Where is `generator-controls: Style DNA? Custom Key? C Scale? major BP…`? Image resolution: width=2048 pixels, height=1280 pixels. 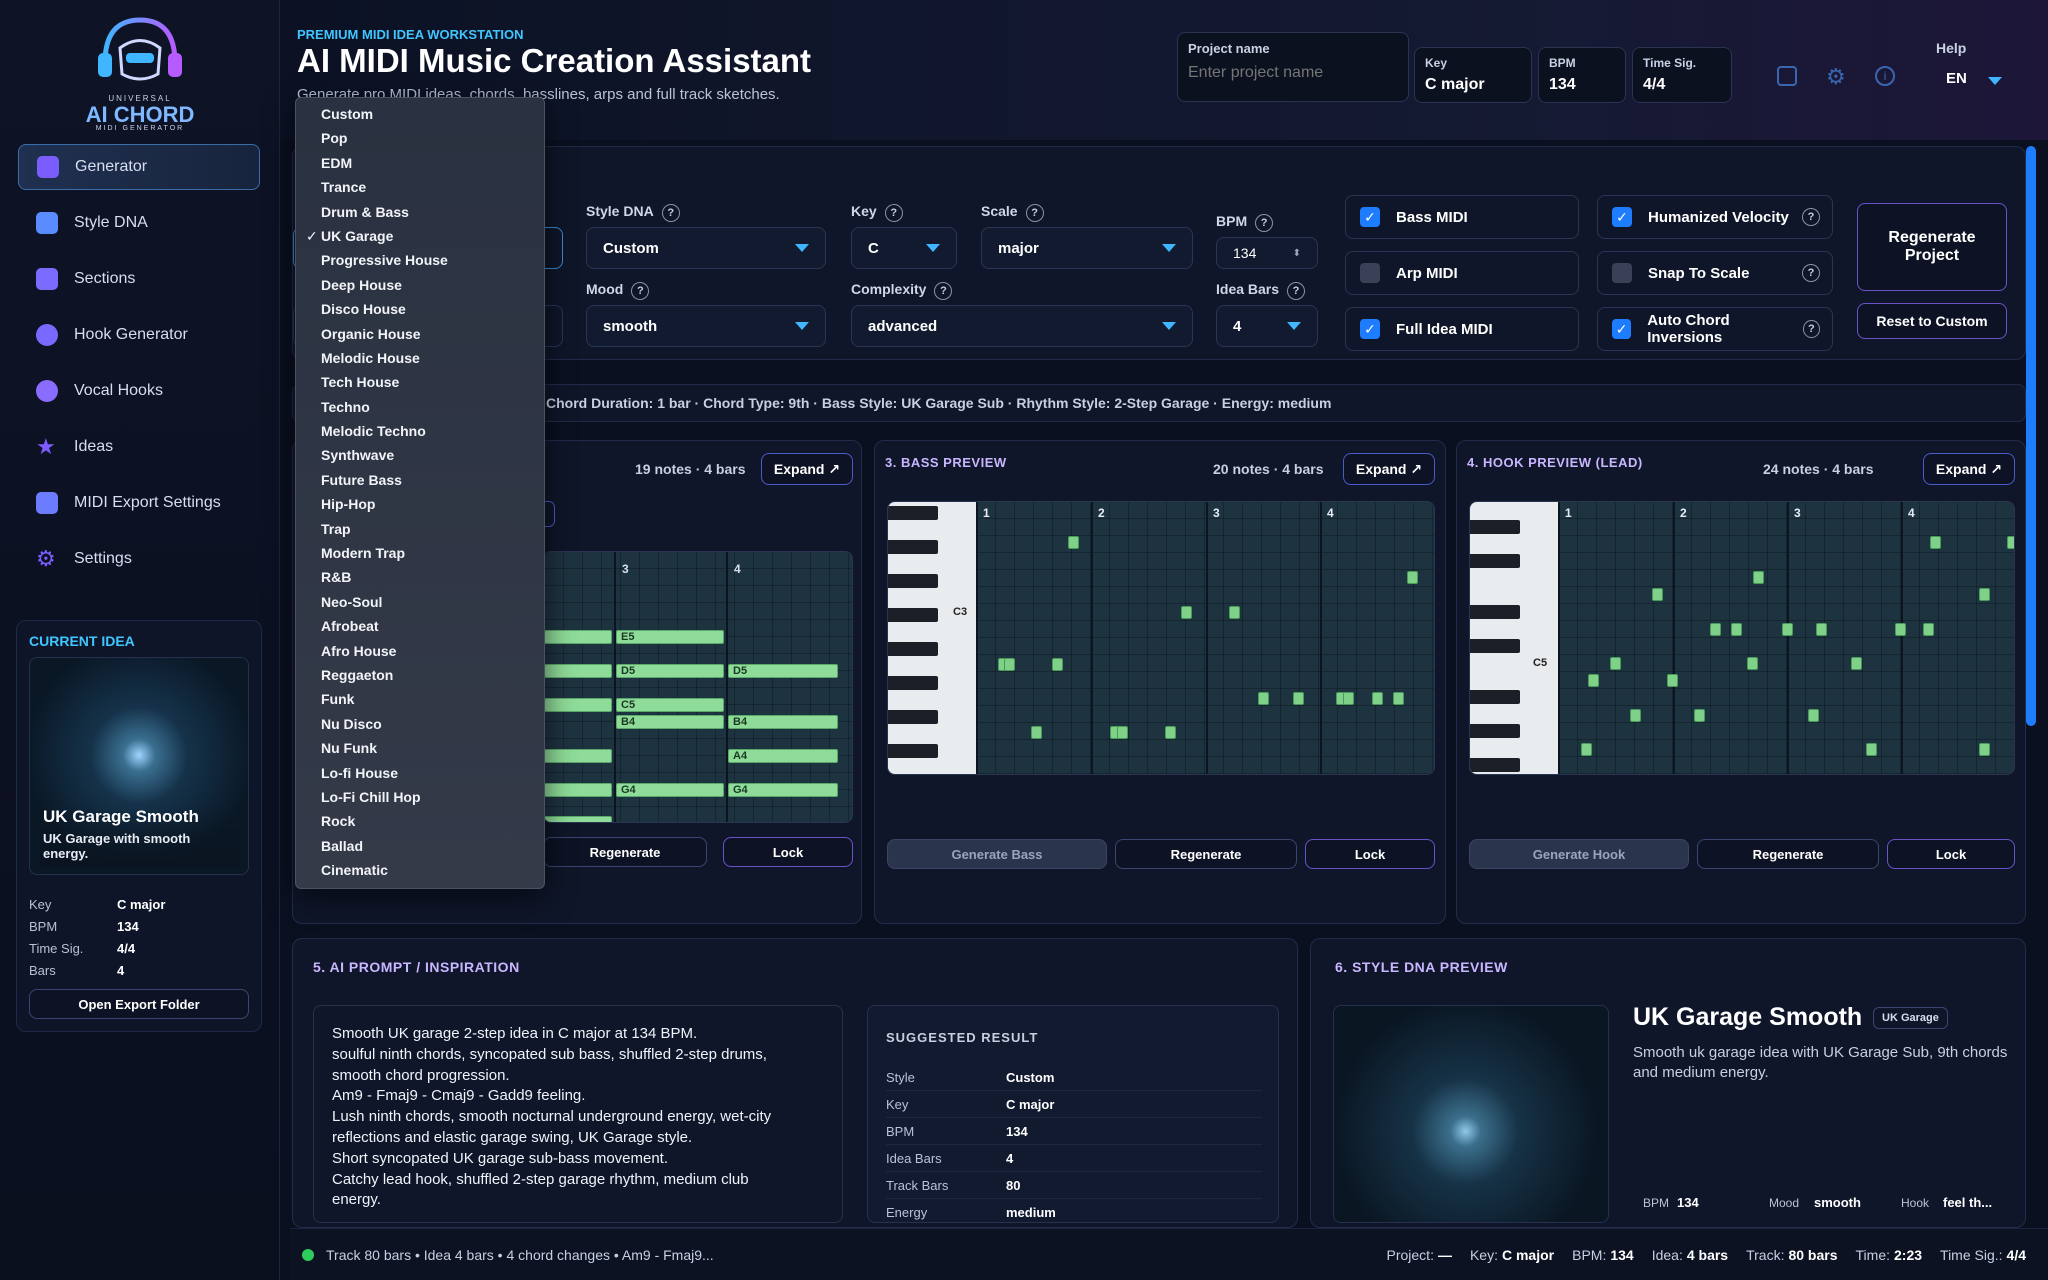
generator-controls: Style DNA? Custom Key? C Scale? major BP… is located at coordinates (1159, 253).